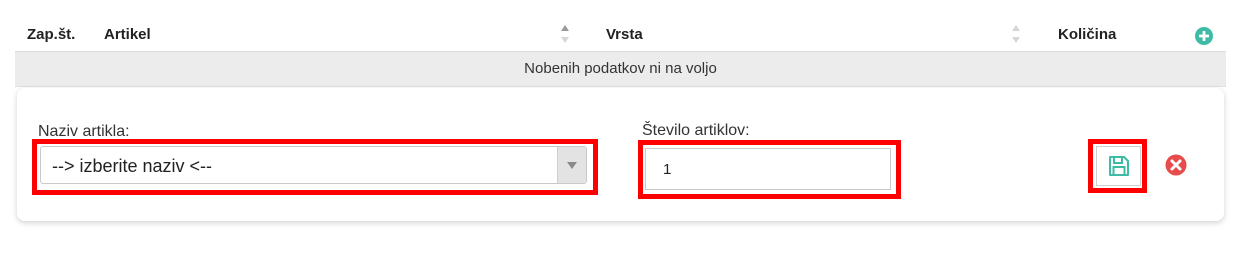 The width and height of the screenshot is (1240, 255). Describe the element at coordinates (1087, 34) in the screenshot. I see `column-header-quantity: Količina` at that location.